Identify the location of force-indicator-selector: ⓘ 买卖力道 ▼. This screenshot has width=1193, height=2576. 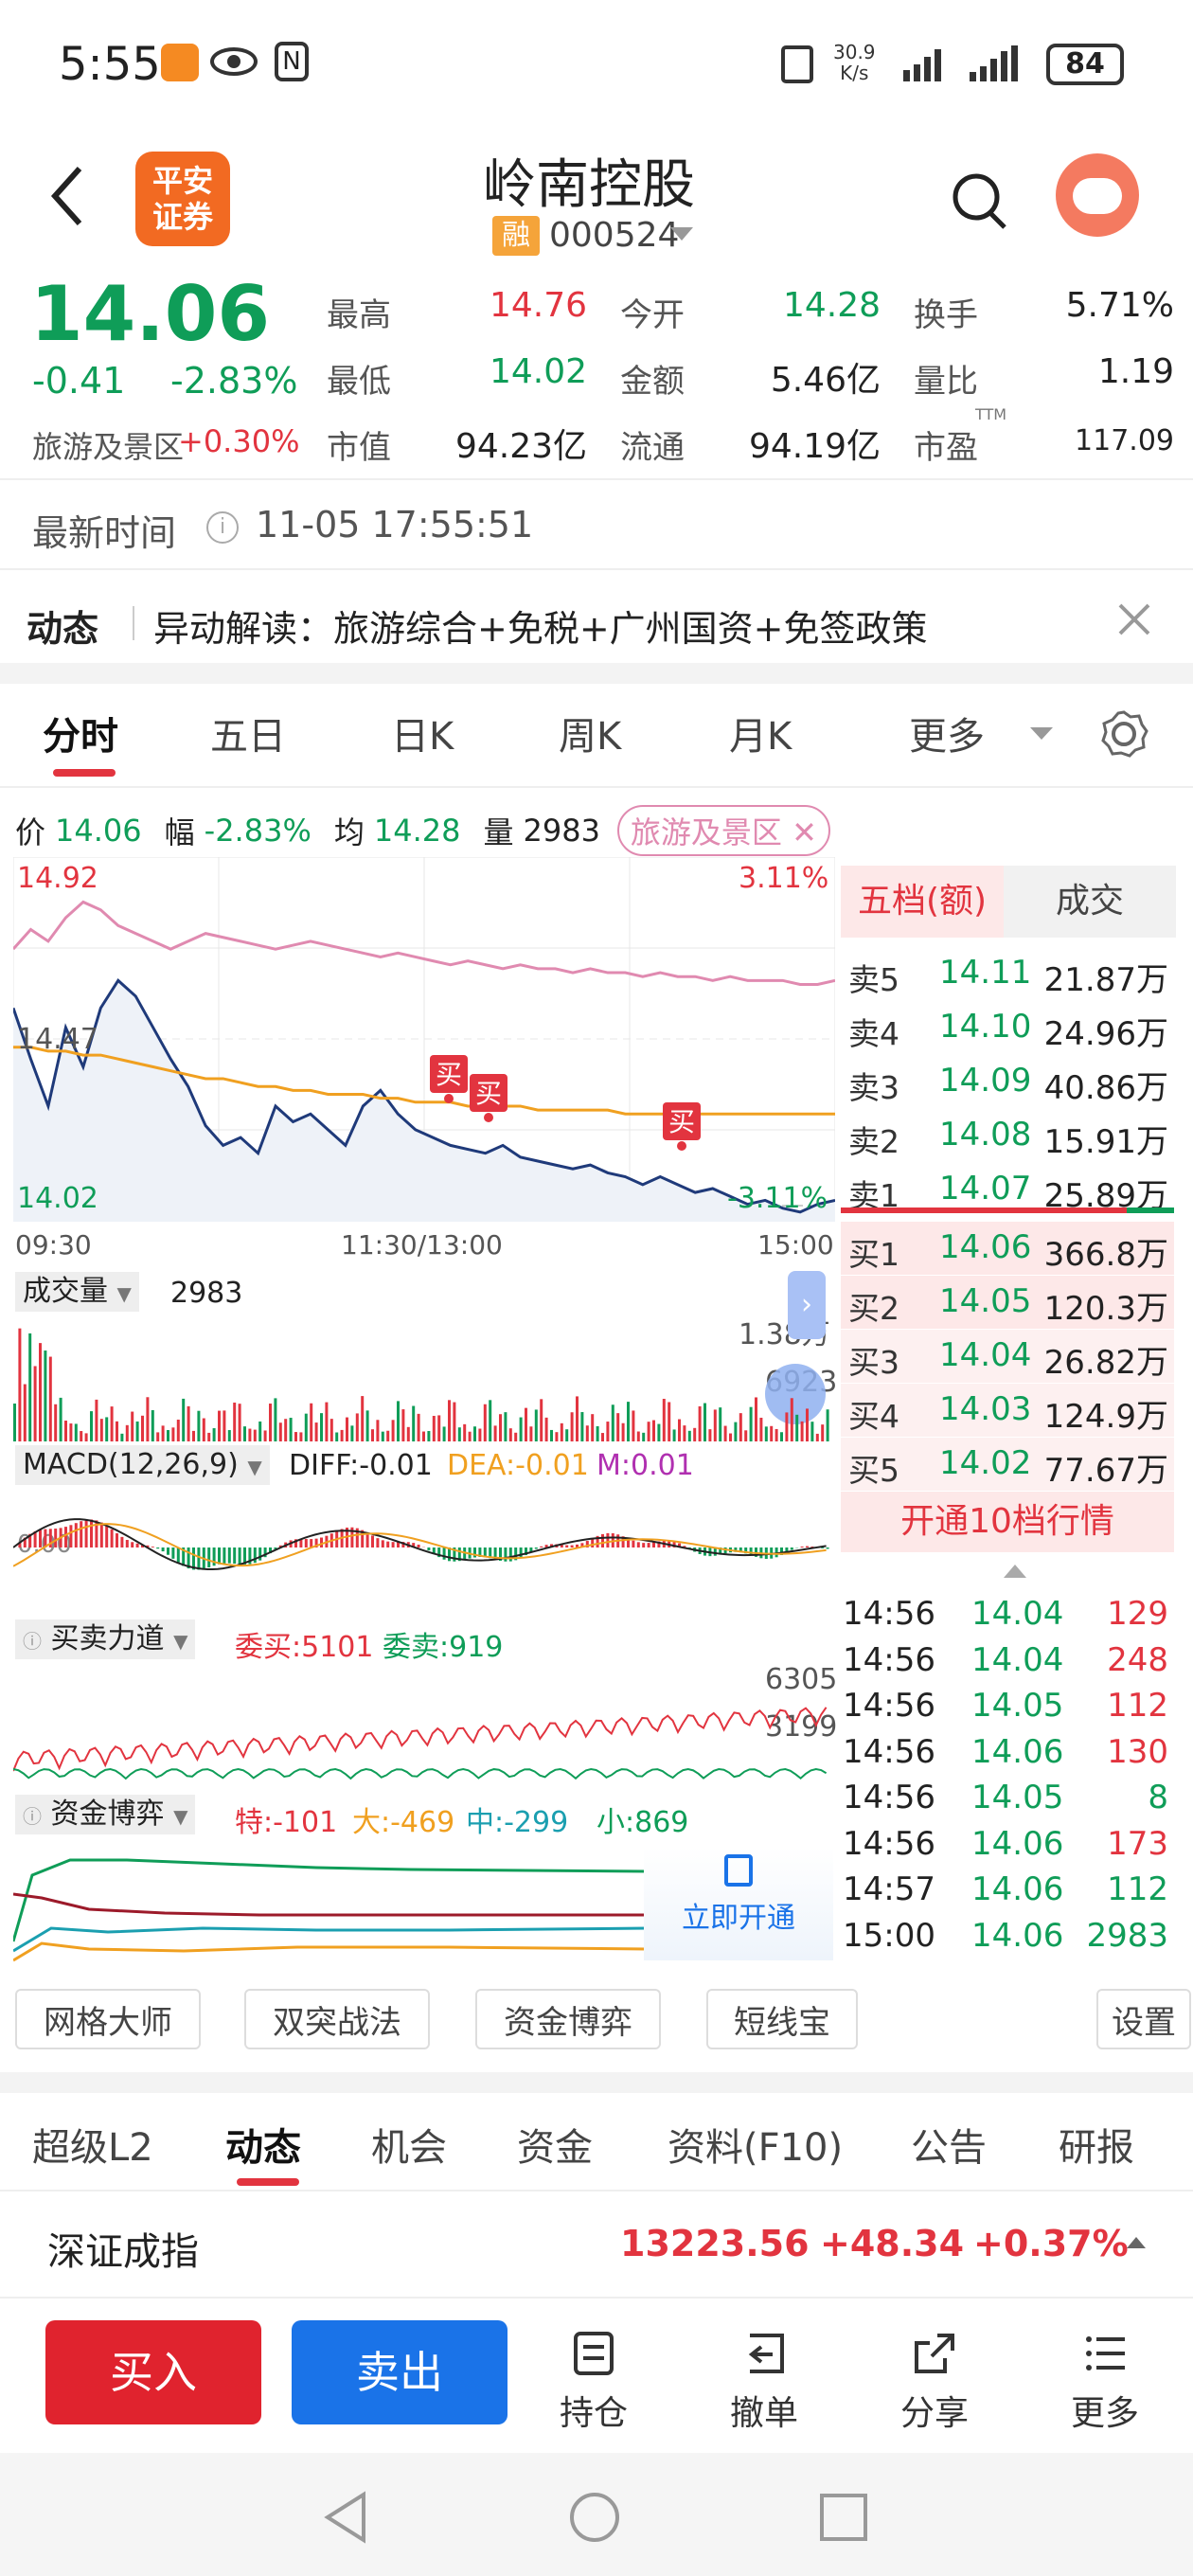
(105, 1639).